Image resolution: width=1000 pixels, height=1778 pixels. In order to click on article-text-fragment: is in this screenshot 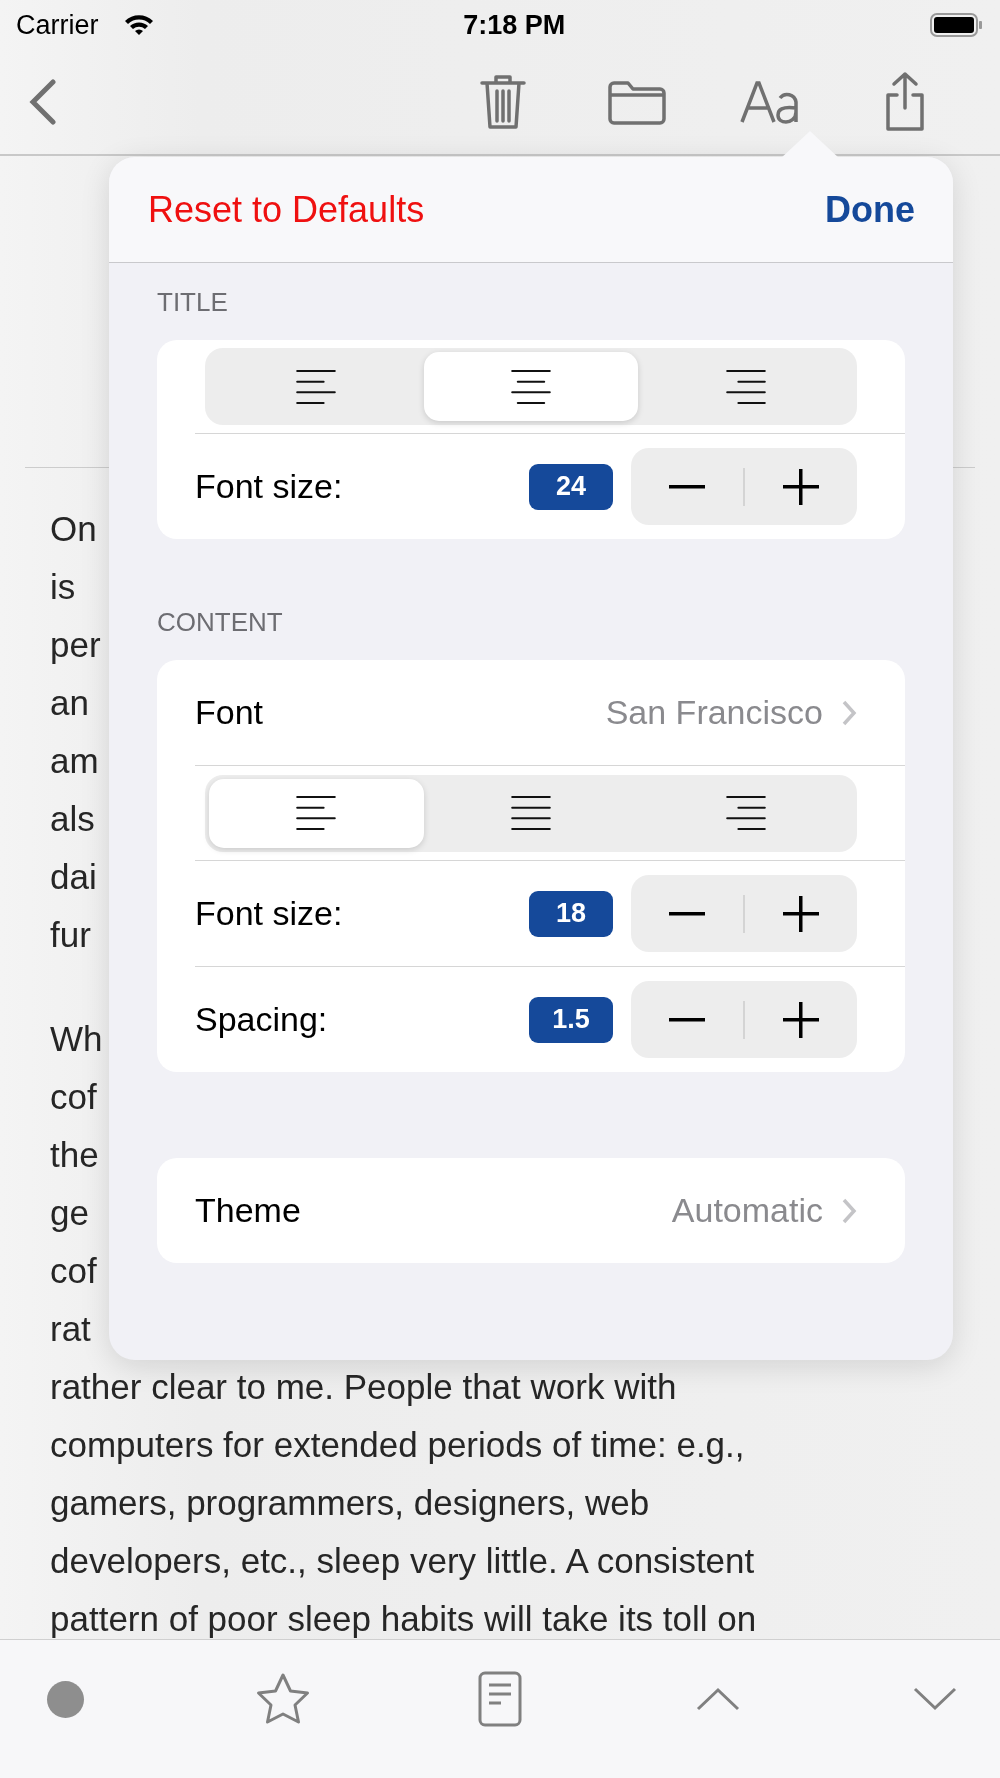, I will do `click(63, 587)`.